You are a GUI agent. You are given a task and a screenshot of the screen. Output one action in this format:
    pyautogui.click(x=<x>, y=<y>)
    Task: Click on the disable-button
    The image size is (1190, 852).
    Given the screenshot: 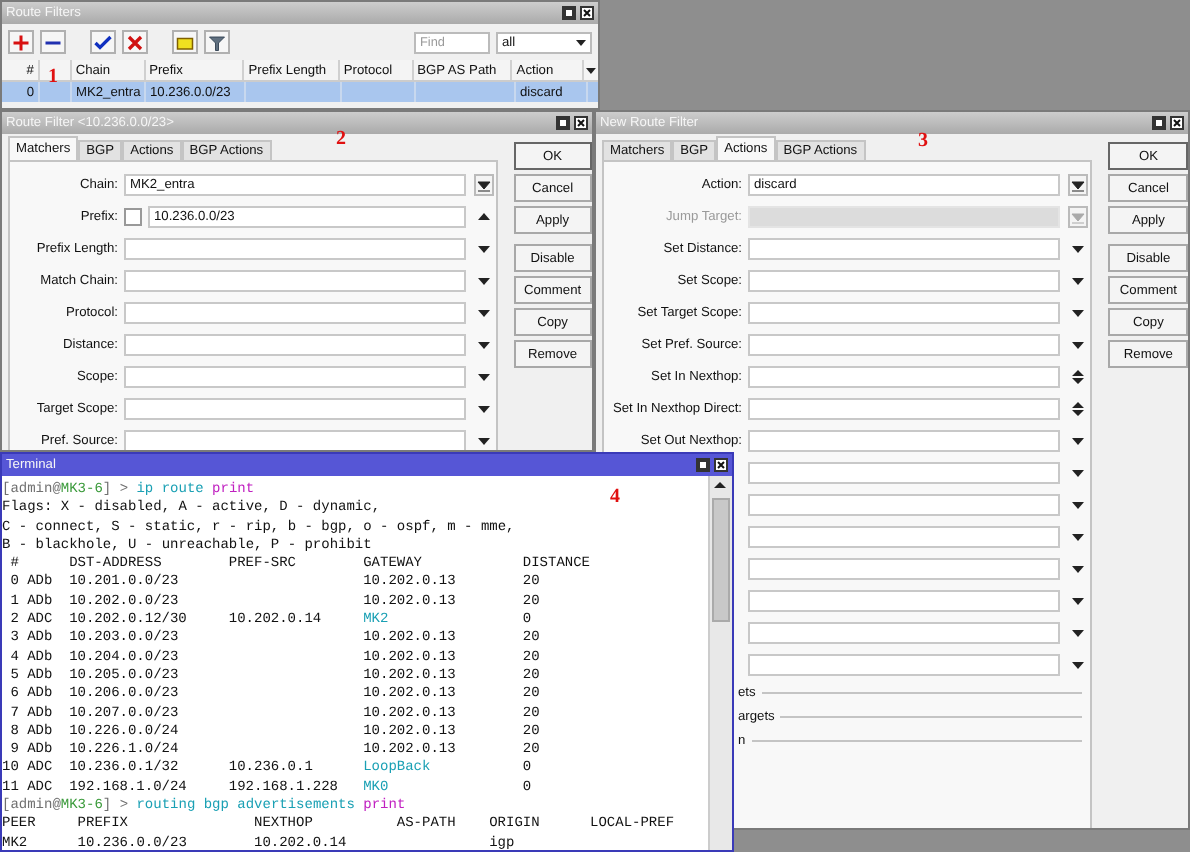 What is the action you would take?
    pyautogui.click(x=135, y=42)
    